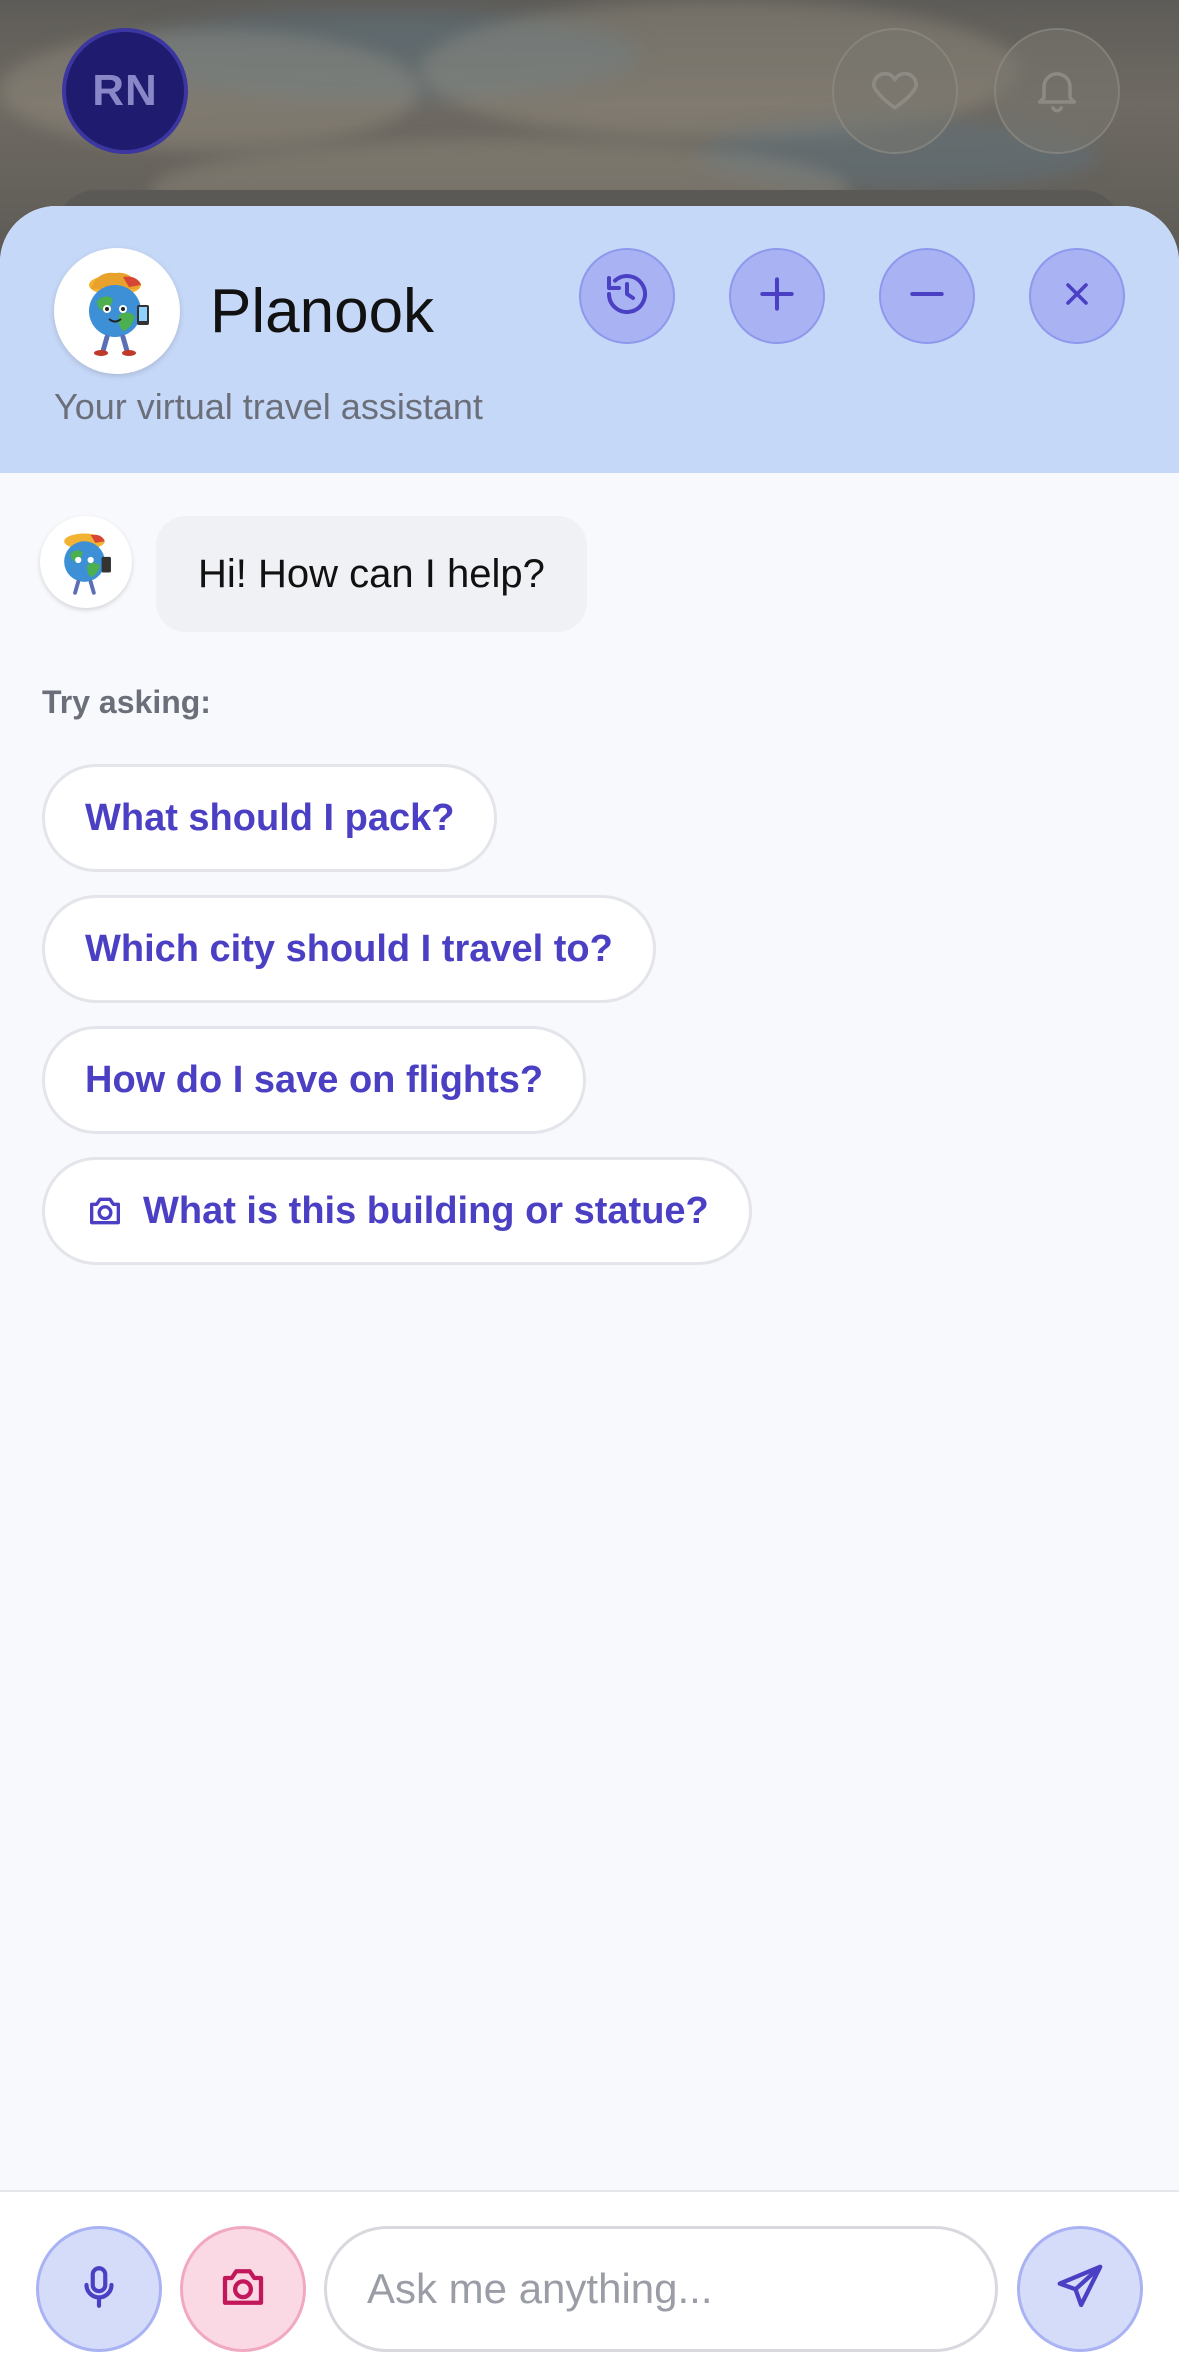  I want to click on chat-header: Planook Your virtual travel assistant, so click(589, 339).